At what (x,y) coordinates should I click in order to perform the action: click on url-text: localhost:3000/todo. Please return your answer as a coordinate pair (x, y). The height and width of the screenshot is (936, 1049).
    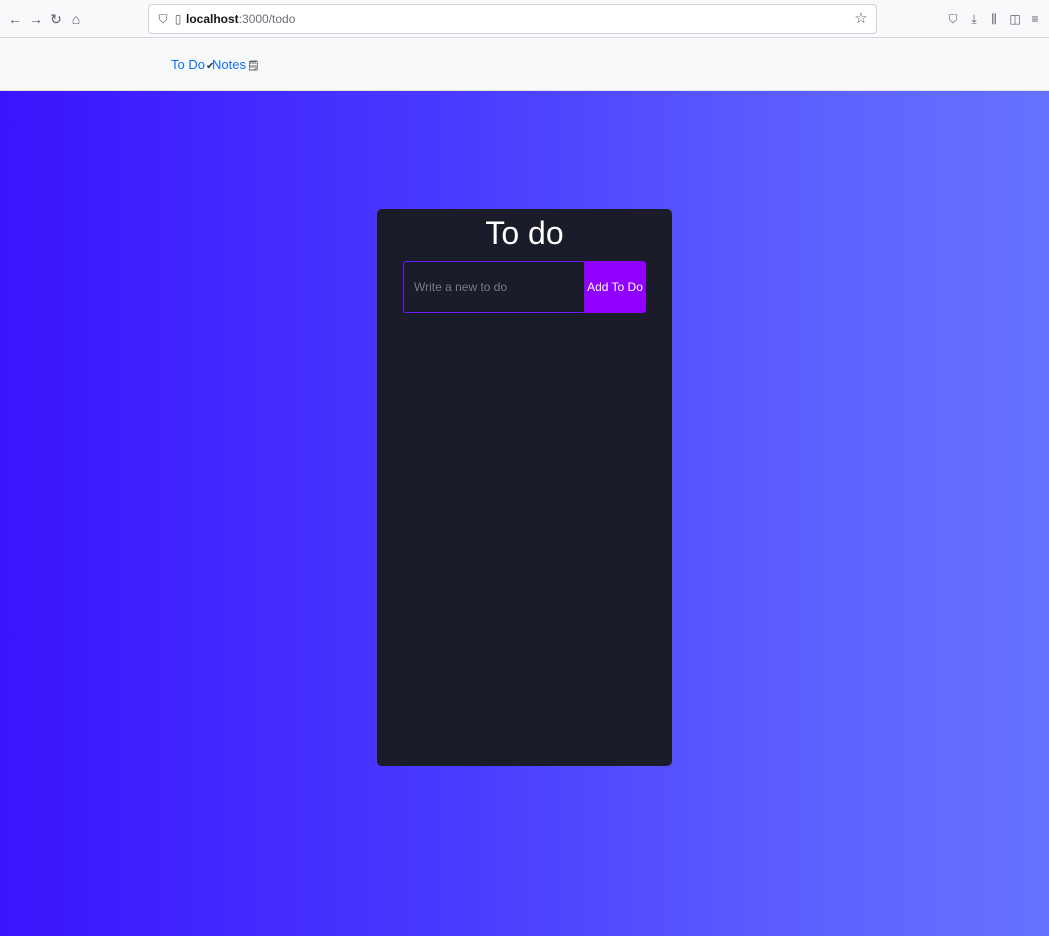
    Looking at the image, I should click on (240, 19).